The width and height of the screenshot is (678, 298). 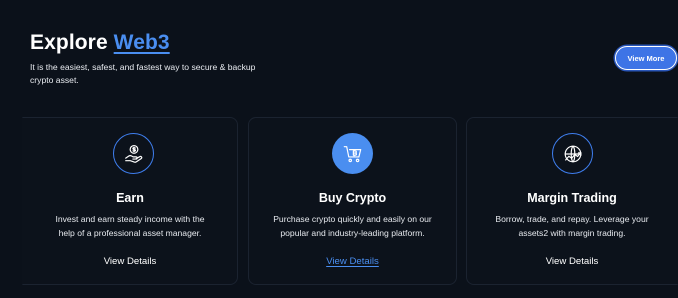 What do you see at coordinates (133, 153) in the screenshot?
I see `hand-dollar-icon` at bounding box center [133, 153].